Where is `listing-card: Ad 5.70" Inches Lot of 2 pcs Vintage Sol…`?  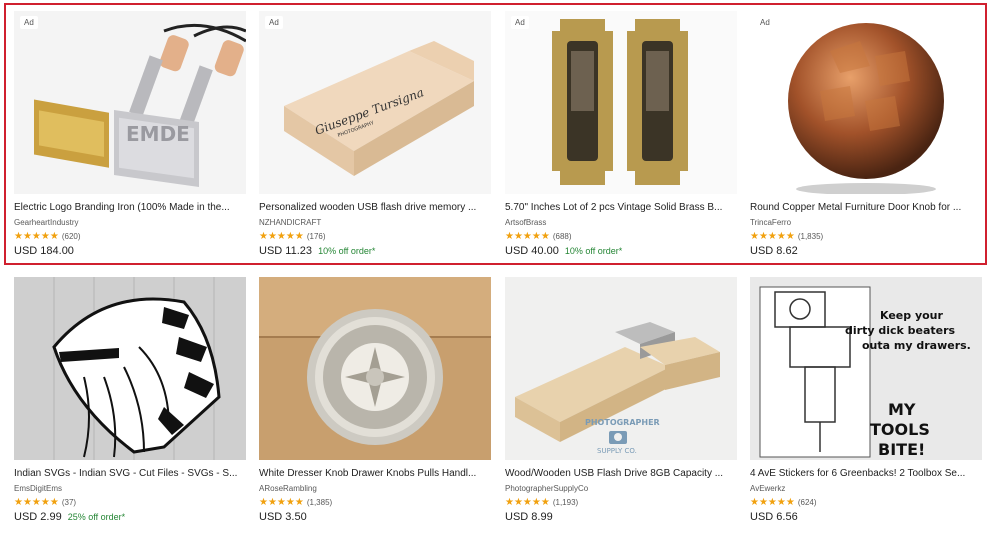 listing-card: Ad 5.70" Inches Lot of 2 pcs Vintage Sol… is located at coordinates (621, 134).